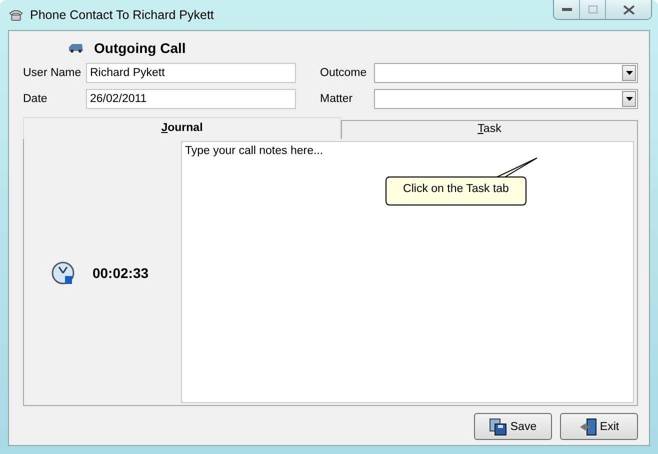 Image resolution: width=658 pixels, height=454 pixels. I want to click on exit-button: Exit, so click(599, 426).